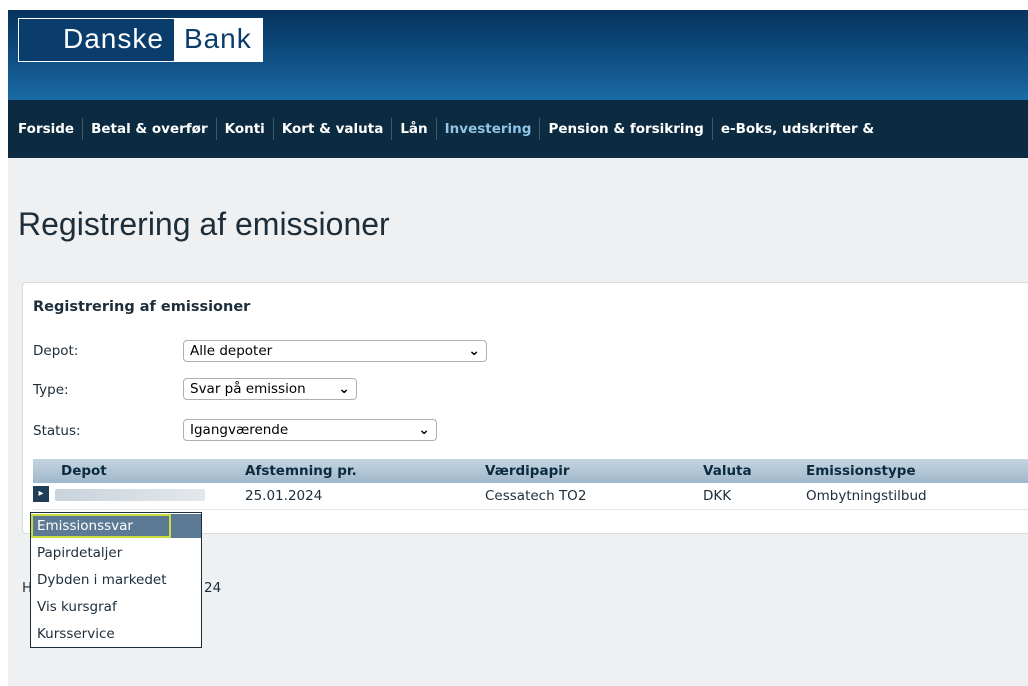 This screenshot has height=686, width=1028. I want to click on menu-item-dybden-i-markedet: Dybden i markedet, so click(116, 580).